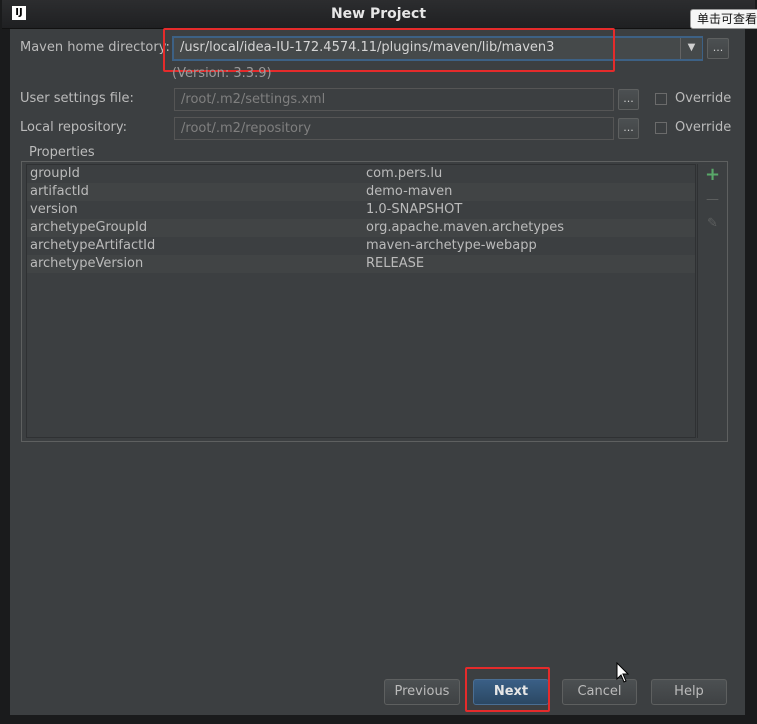  What do you see at coordinates (394, 128) in the screenshot?
I see `local-repository-input: /root/.m2/repository` at bounding box center [394, 128].